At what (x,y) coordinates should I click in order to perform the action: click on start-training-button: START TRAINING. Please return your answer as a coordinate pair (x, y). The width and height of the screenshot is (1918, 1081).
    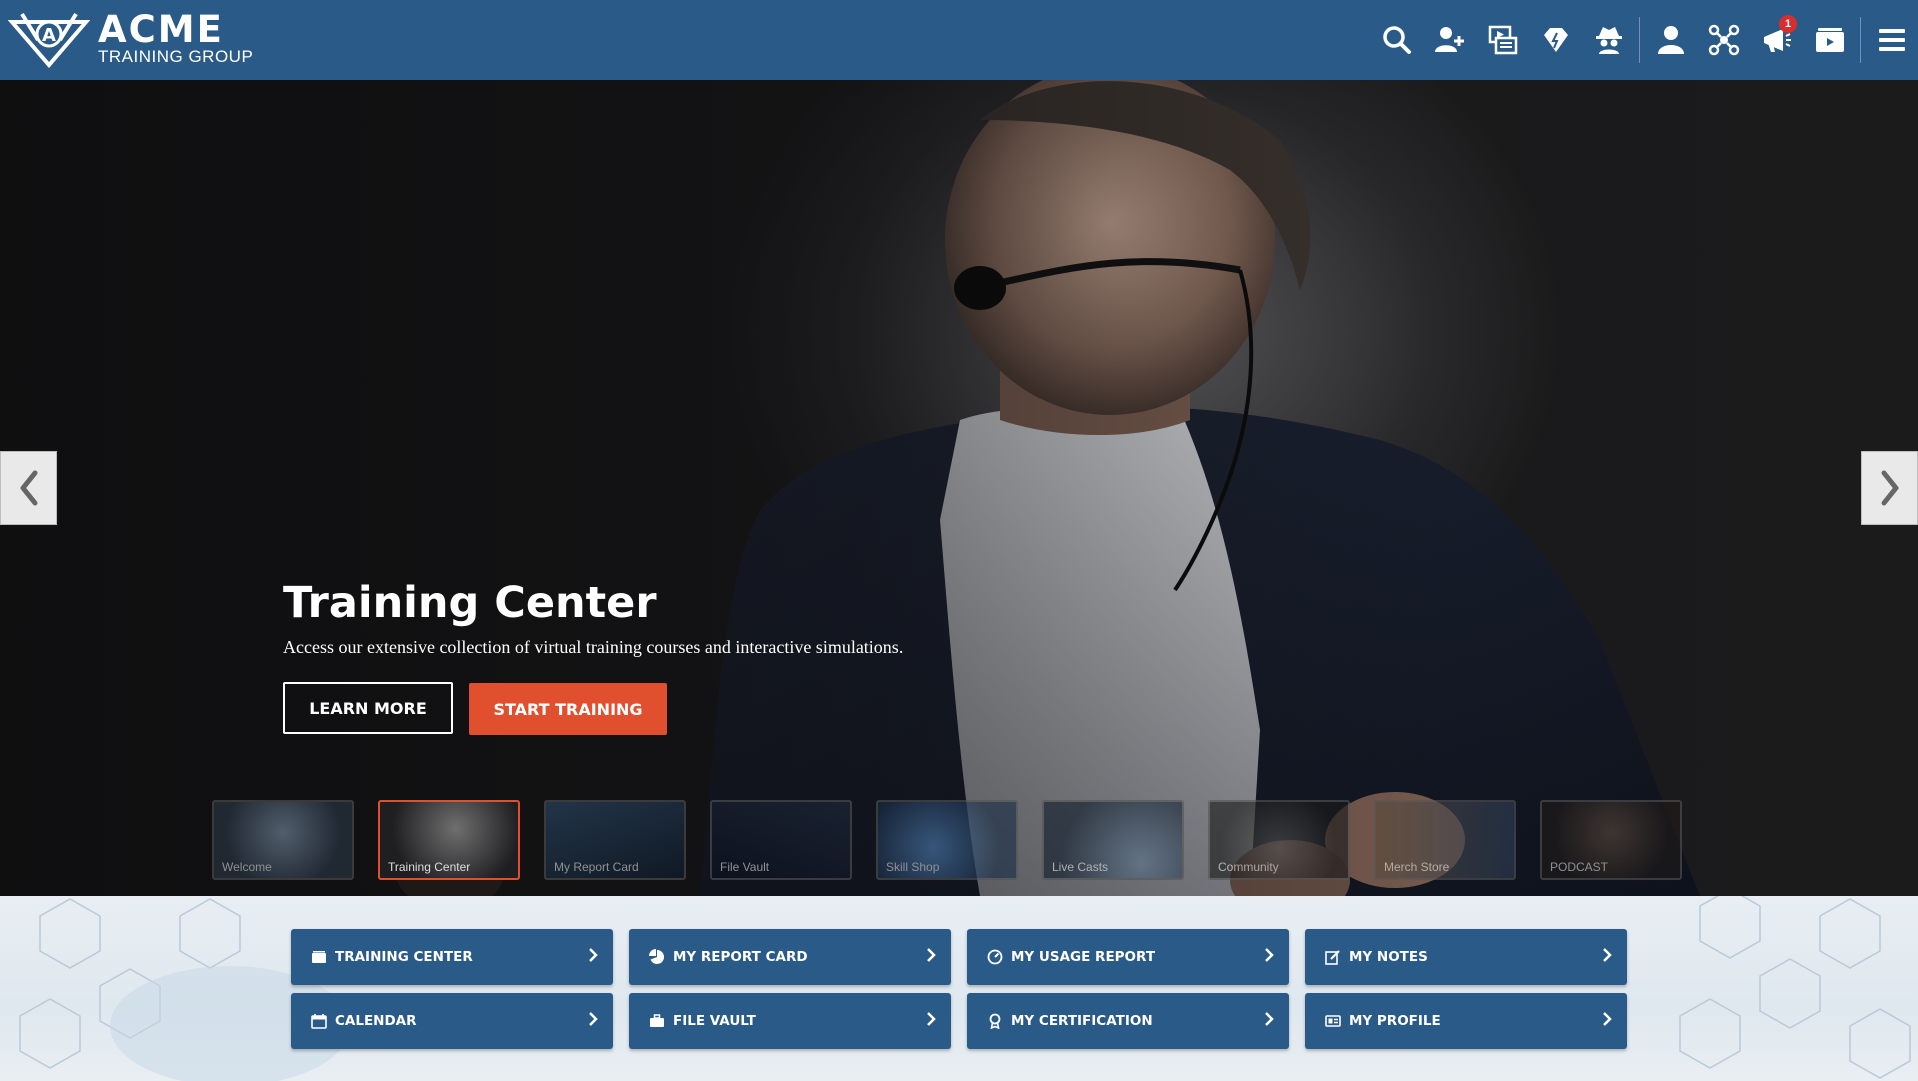
    Looking at the image, I should click on (568, 709).